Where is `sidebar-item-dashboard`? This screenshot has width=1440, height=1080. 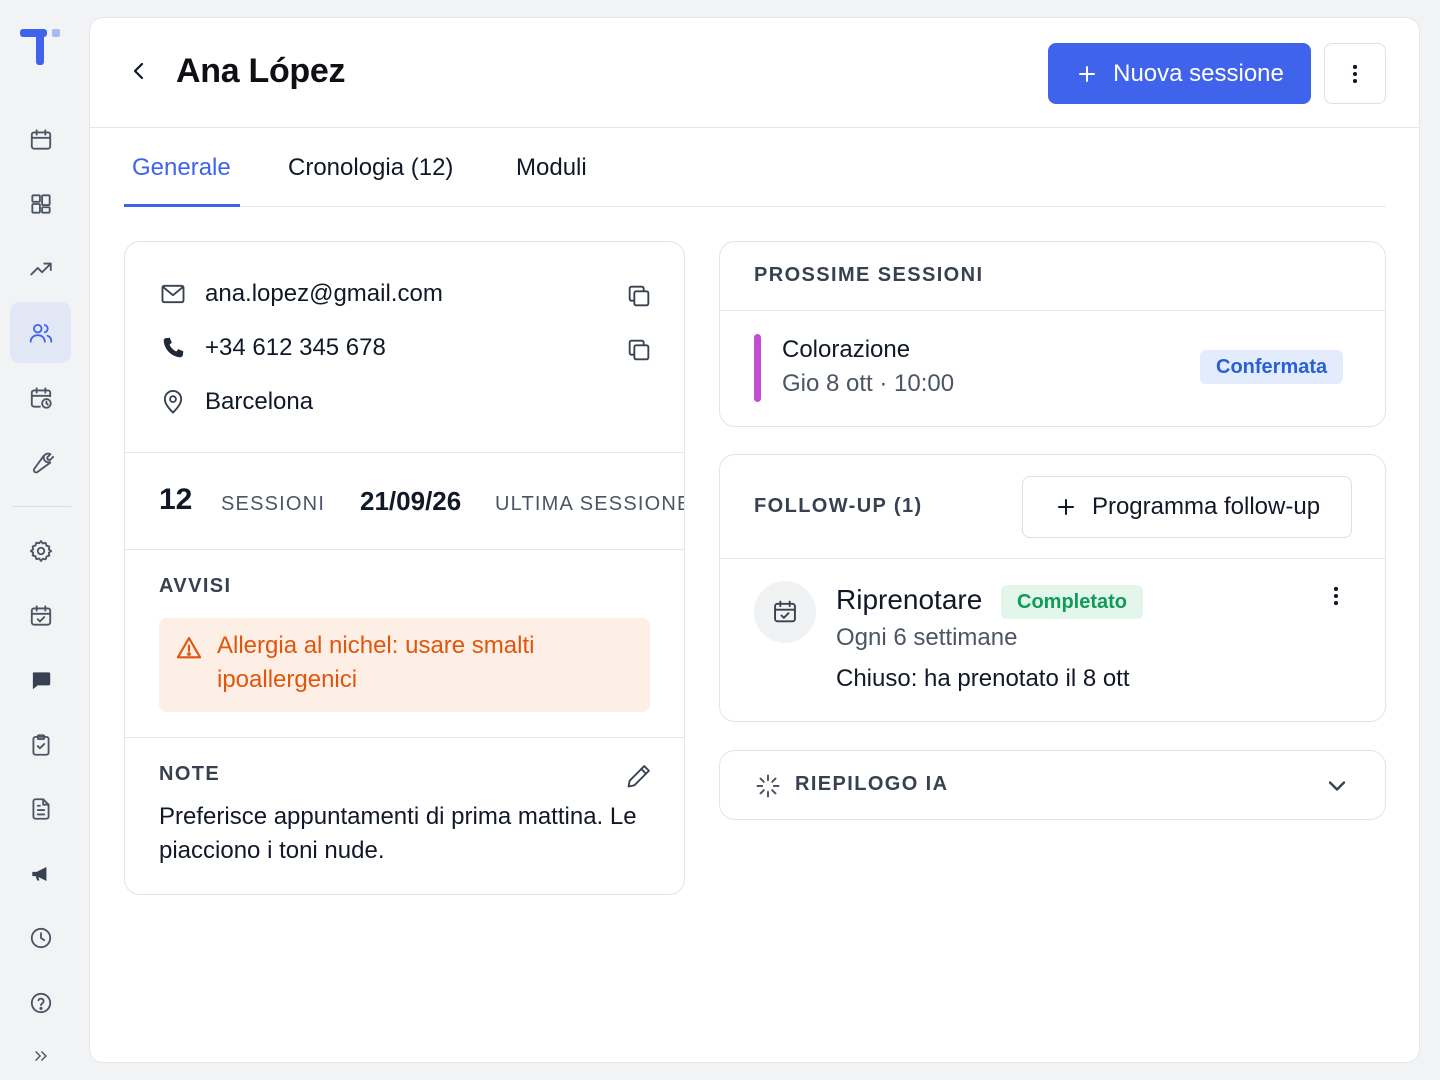
sidebar-item-dashboard is located at coordinates (40, 203).